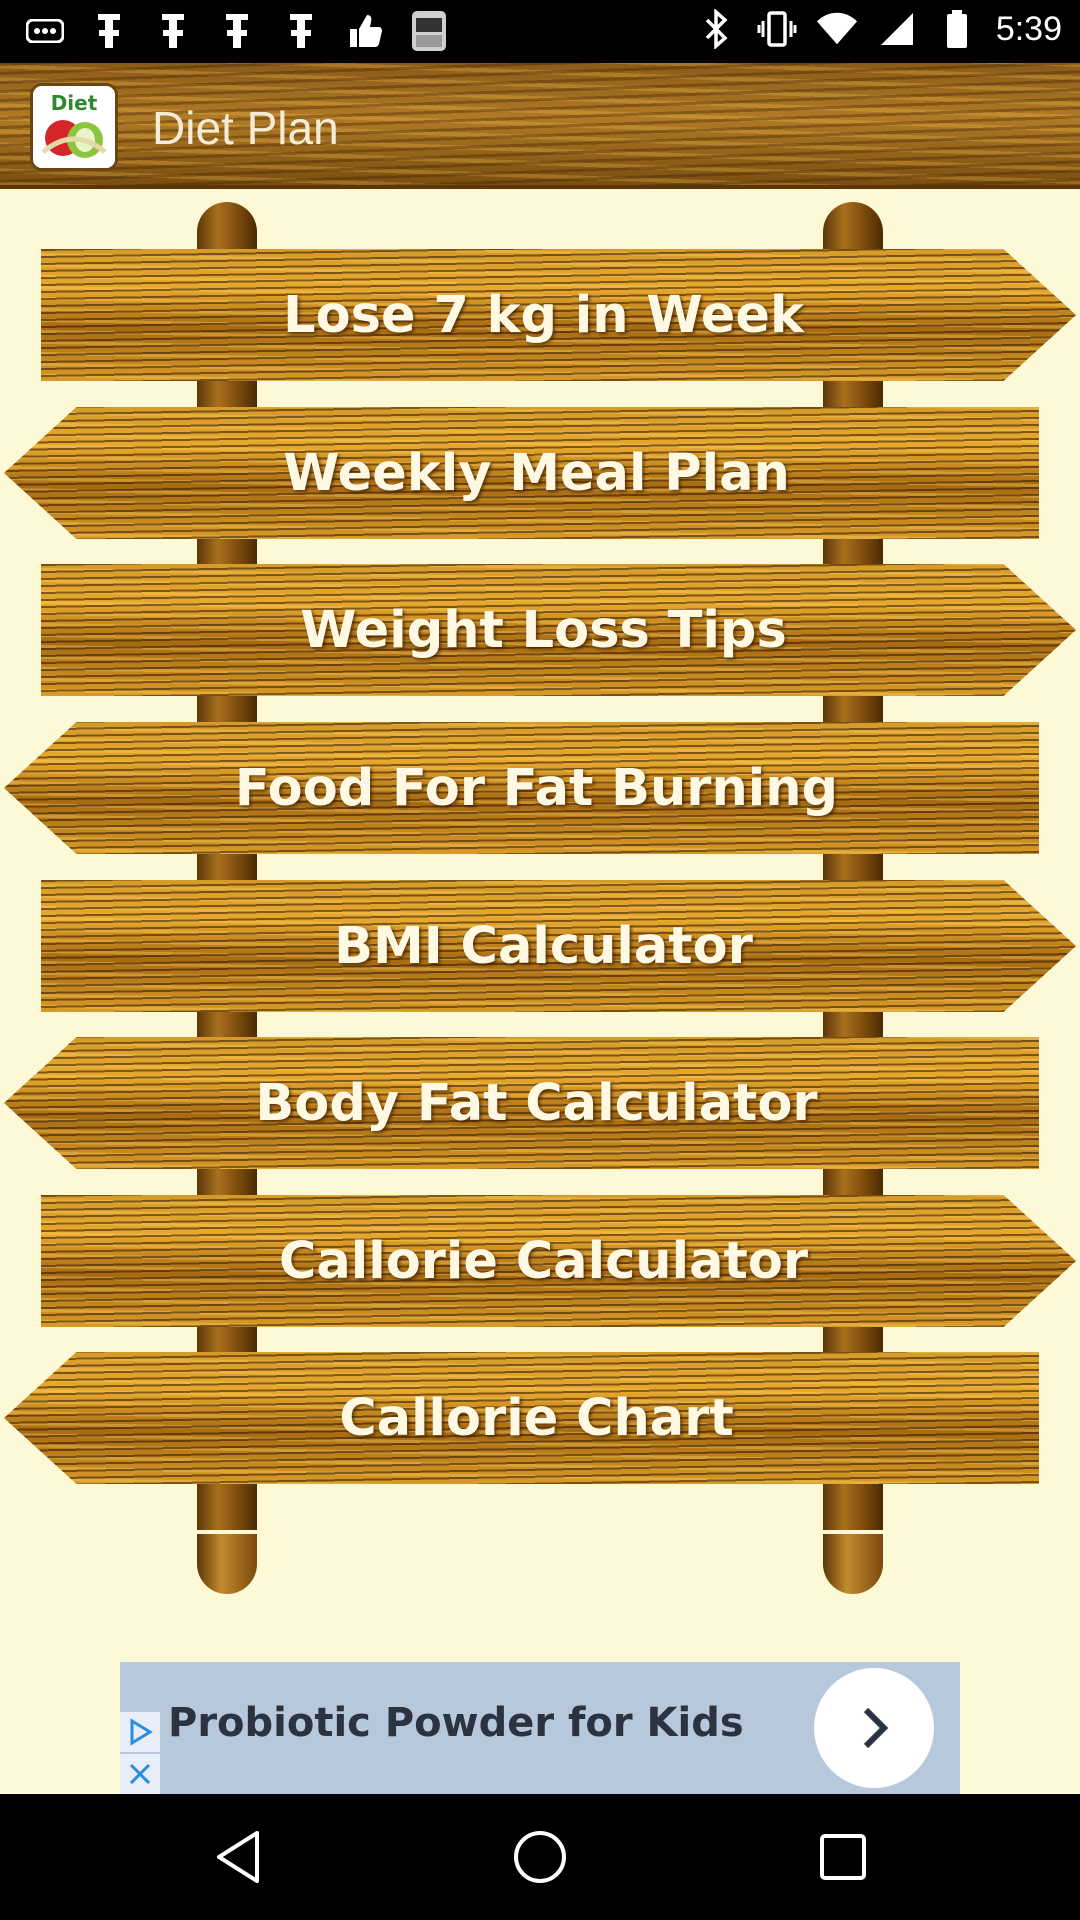 This screenshot has height=1920, width=1080. What do you see at coordinates (543, 630) in the screenshot?
I see `menu-item-label: Weight Loss Tips` at bounding box center [543, 630].